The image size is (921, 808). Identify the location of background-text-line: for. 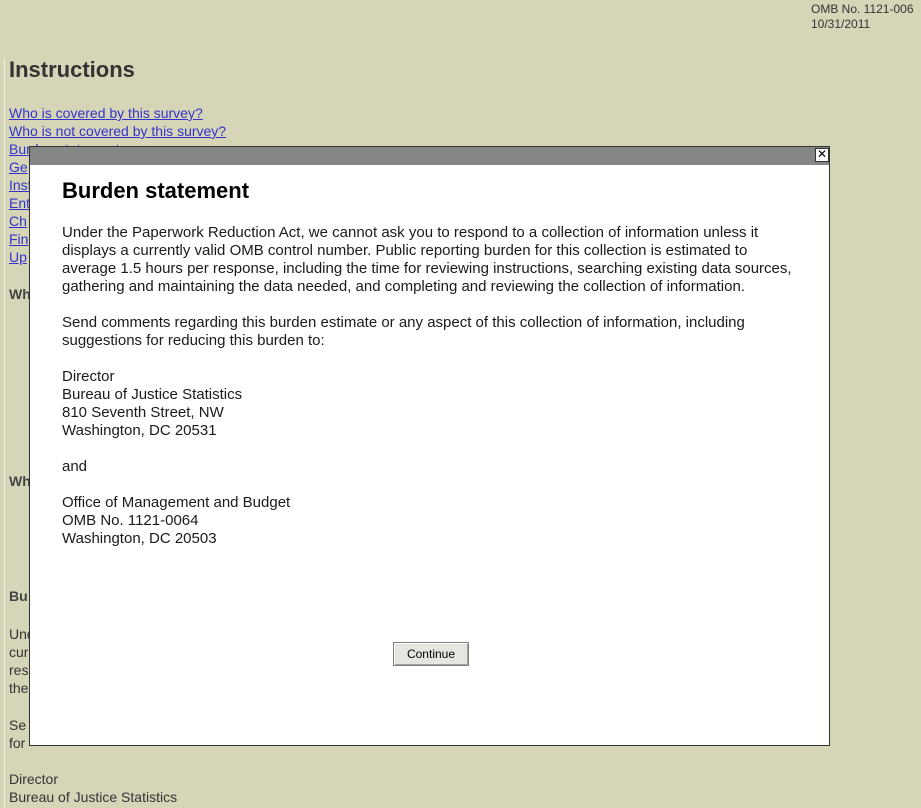
(17, 743).